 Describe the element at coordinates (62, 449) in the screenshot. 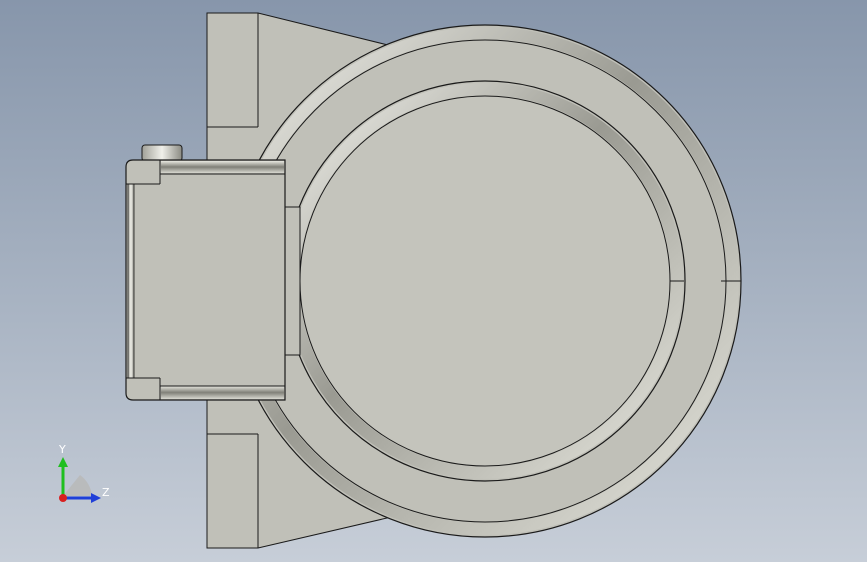

I see `axis-y-label: Y` at that location.